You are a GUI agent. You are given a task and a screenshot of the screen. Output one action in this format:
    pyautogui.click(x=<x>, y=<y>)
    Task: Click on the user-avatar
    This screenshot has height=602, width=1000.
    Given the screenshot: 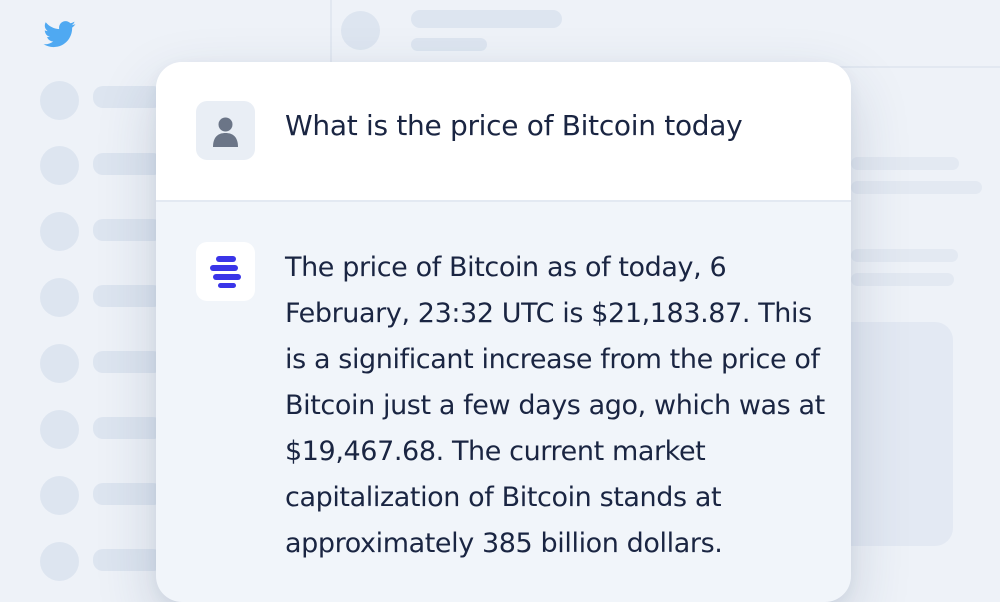 What is the action you would take?
    pyautogui.click(x=225, y=130)
    